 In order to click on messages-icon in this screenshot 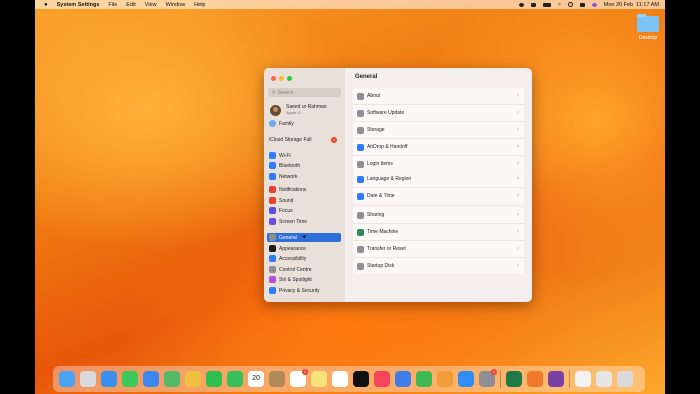, I will do `click(130, 379)`.